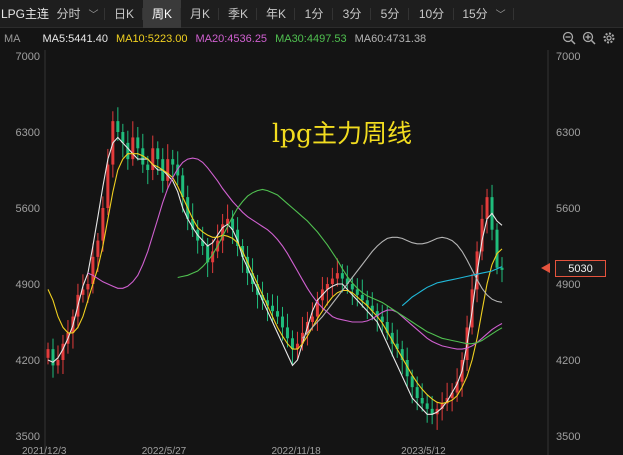 The width and height of the screenshot is (623, 455). Describe the element at coordinates (164, 450) in the screenshot. I see `x-tick: 2022/5/27` at that location.